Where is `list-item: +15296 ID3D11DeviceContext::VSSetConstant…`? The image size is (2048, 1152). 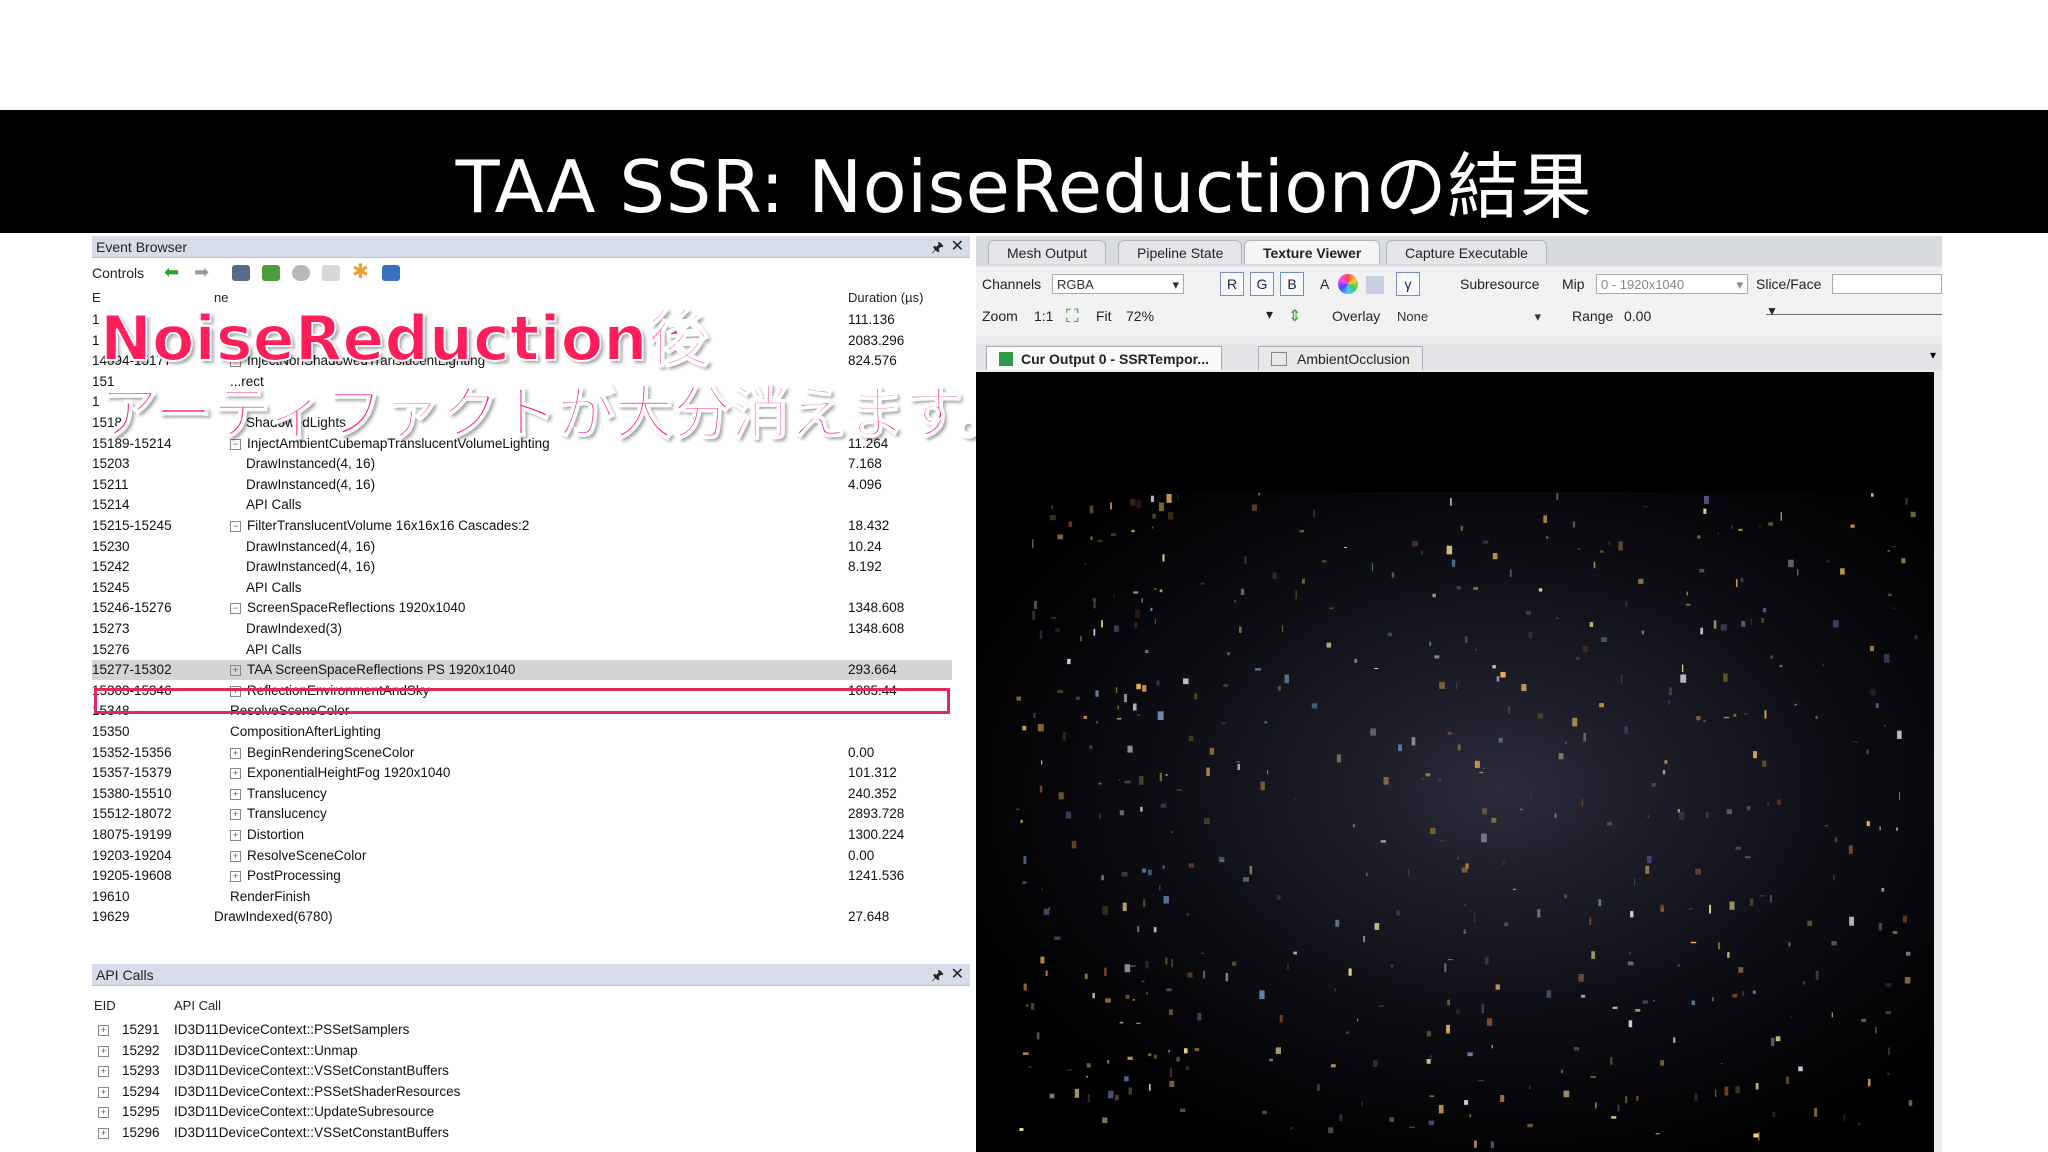
list-item: +15296 ID3D11DeviceContext::VSSetConstant… is located at coordinates (522, 1133).